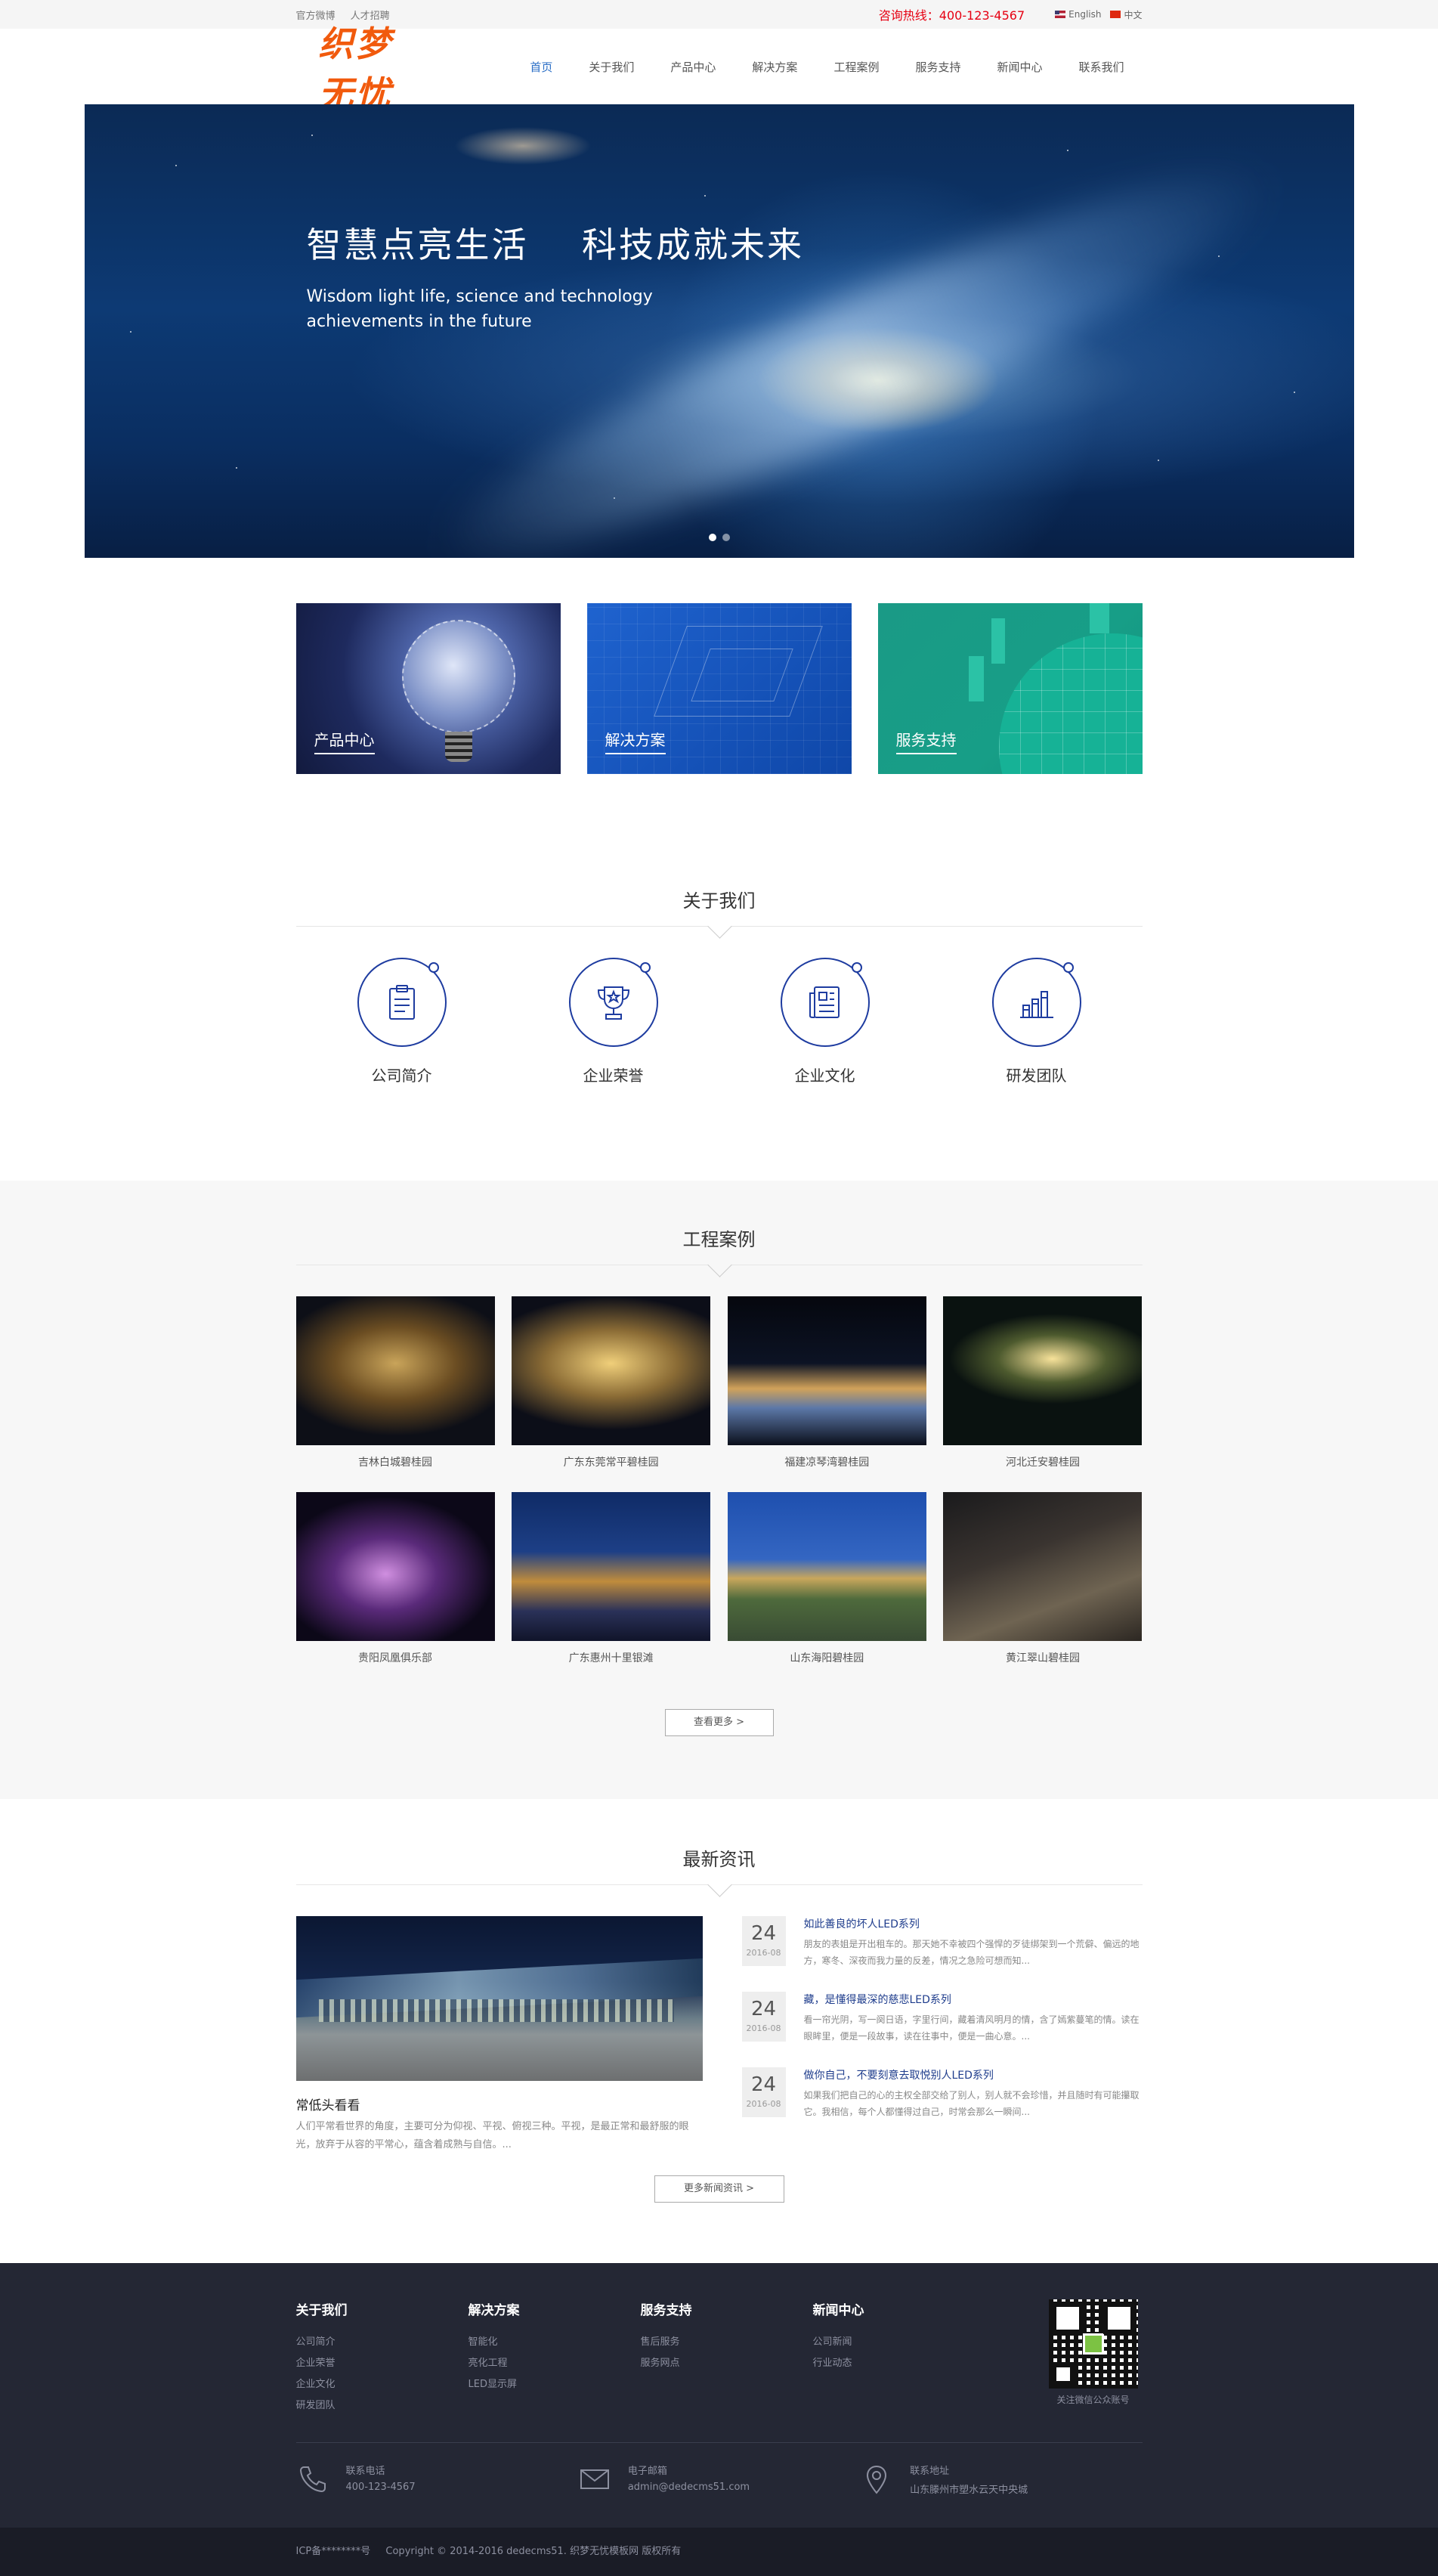 The height and width of the screenshot is (2576, 1438). Describe the element at coordinates (1085, 14) in the screenshot. I see `lang-english-label: English` at that location.